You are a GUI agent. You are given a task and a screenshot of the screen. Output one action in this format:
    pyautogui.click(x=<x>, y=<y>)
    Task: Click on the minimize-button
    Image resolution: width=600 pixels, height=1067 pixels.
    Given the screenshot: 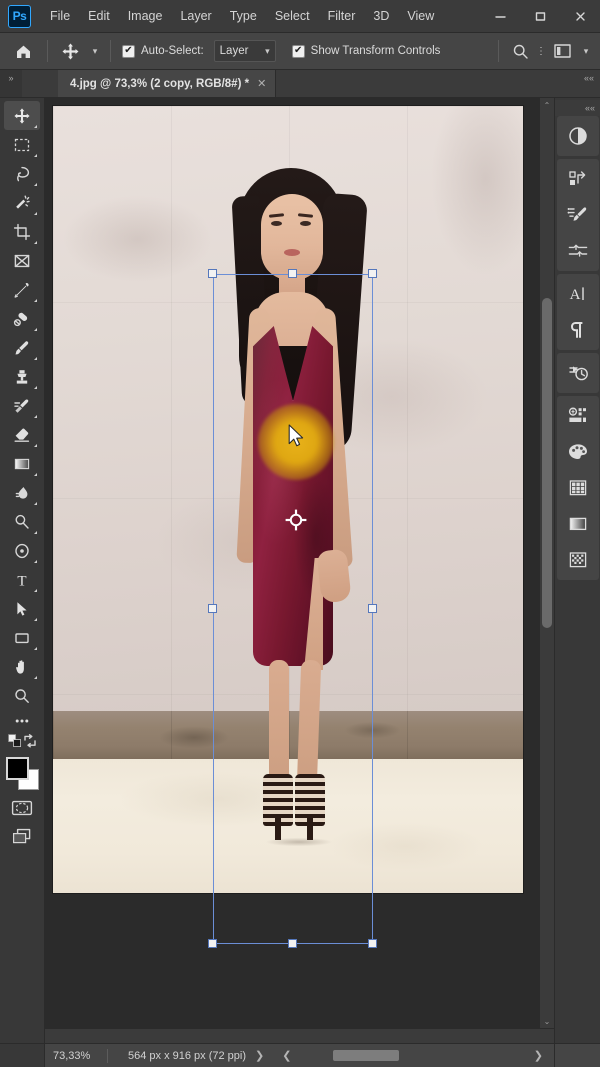 What is the action you would take?
    pyautogui.click(x=500, y=16)
    